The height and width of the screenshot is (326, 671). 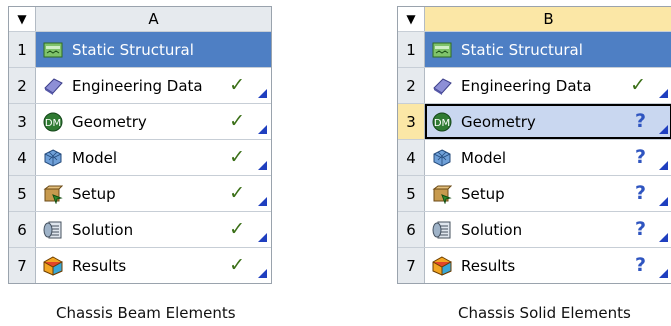 I want to click on cell-row-geometry: 3 DM Geometry ?, so click(x=534, y=121).